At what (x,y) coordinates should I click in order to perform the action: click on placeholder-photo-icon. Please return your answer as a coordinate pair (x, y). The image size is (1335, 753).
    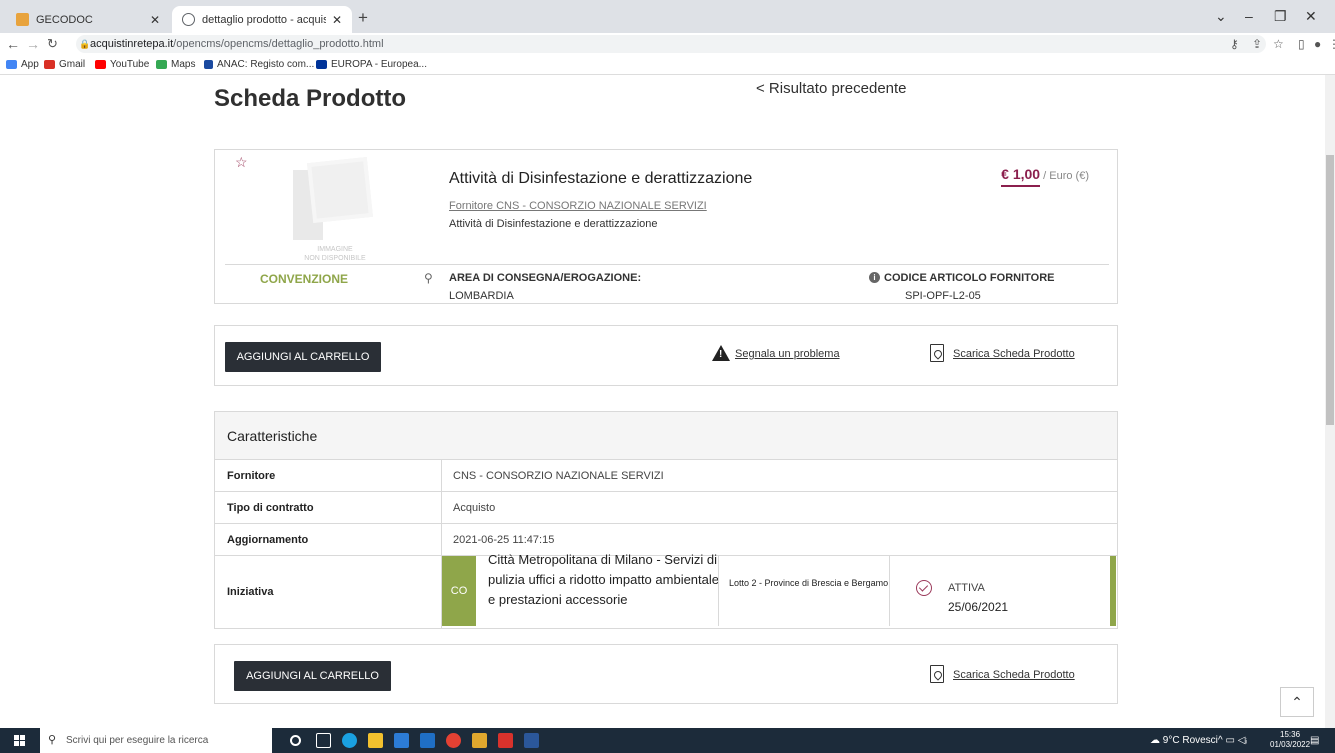
    Looking at the image, I should click on (340, 190).